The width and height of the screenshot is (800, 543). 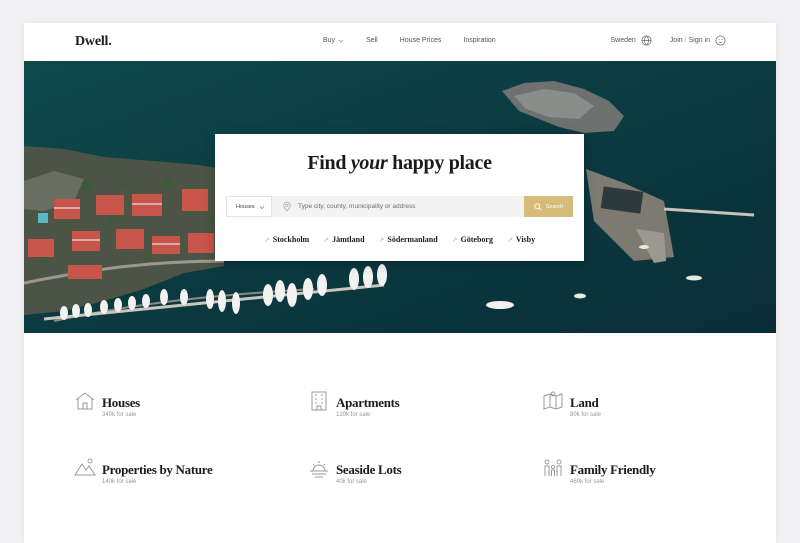 I want to click on category-properties-by-nature: Properties by Nature 140k for sale, so click(x=174, y=477).